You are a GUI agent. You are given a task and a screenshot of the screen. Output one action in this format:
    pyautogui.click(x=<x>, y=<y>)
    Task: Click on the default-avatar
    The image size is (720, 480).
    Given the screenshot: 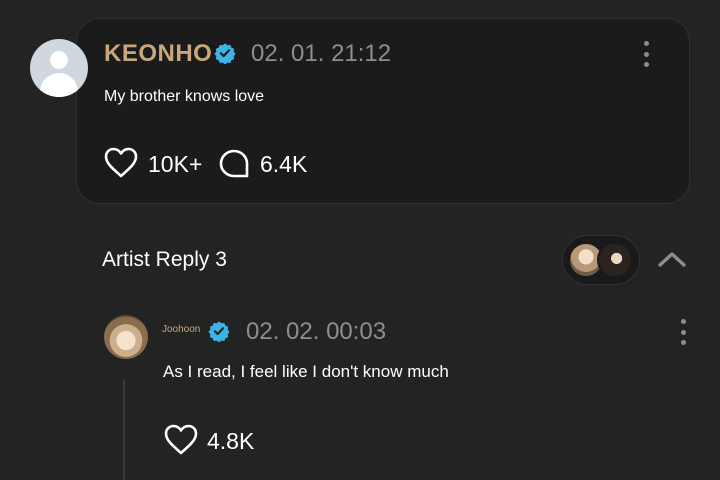 What is the action you would take?
    pyautogui.click(x=59, y=68)
    